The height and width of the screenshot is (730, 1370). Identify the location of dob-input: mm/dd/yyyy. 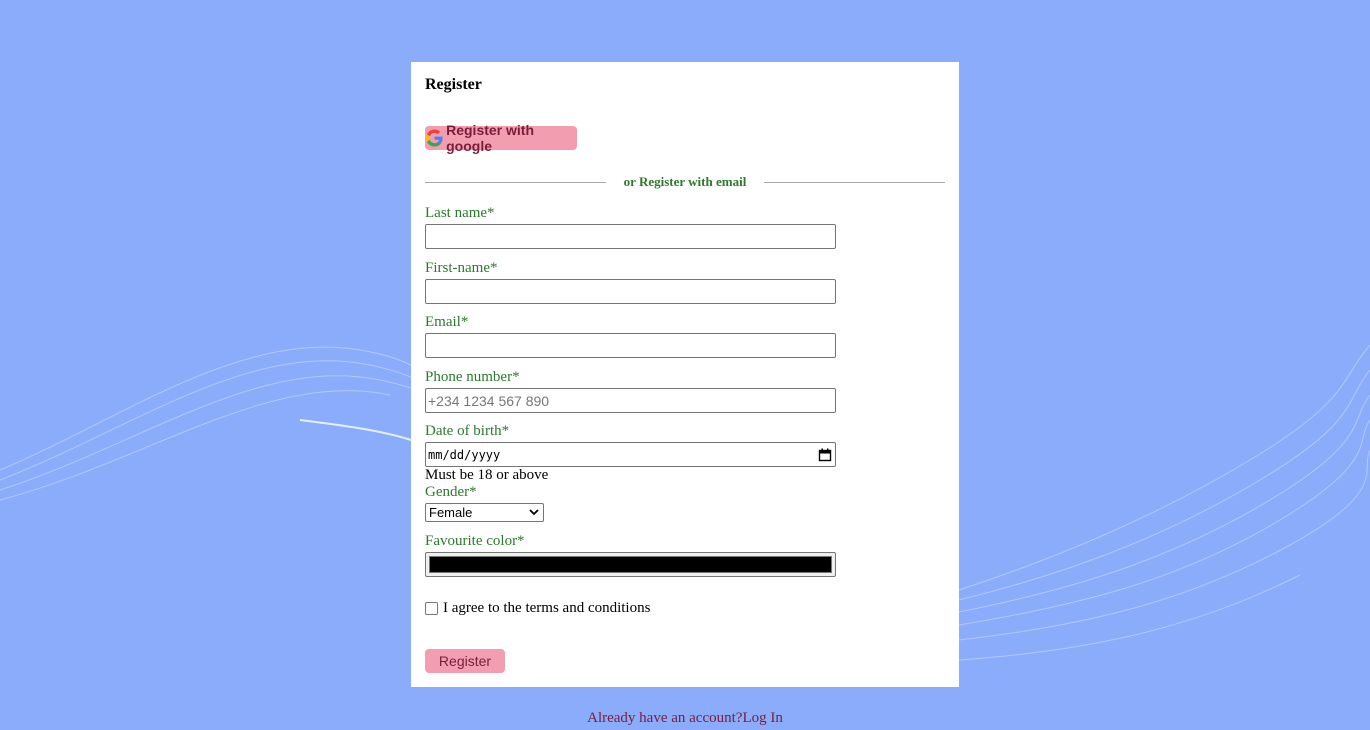
(630, 454).